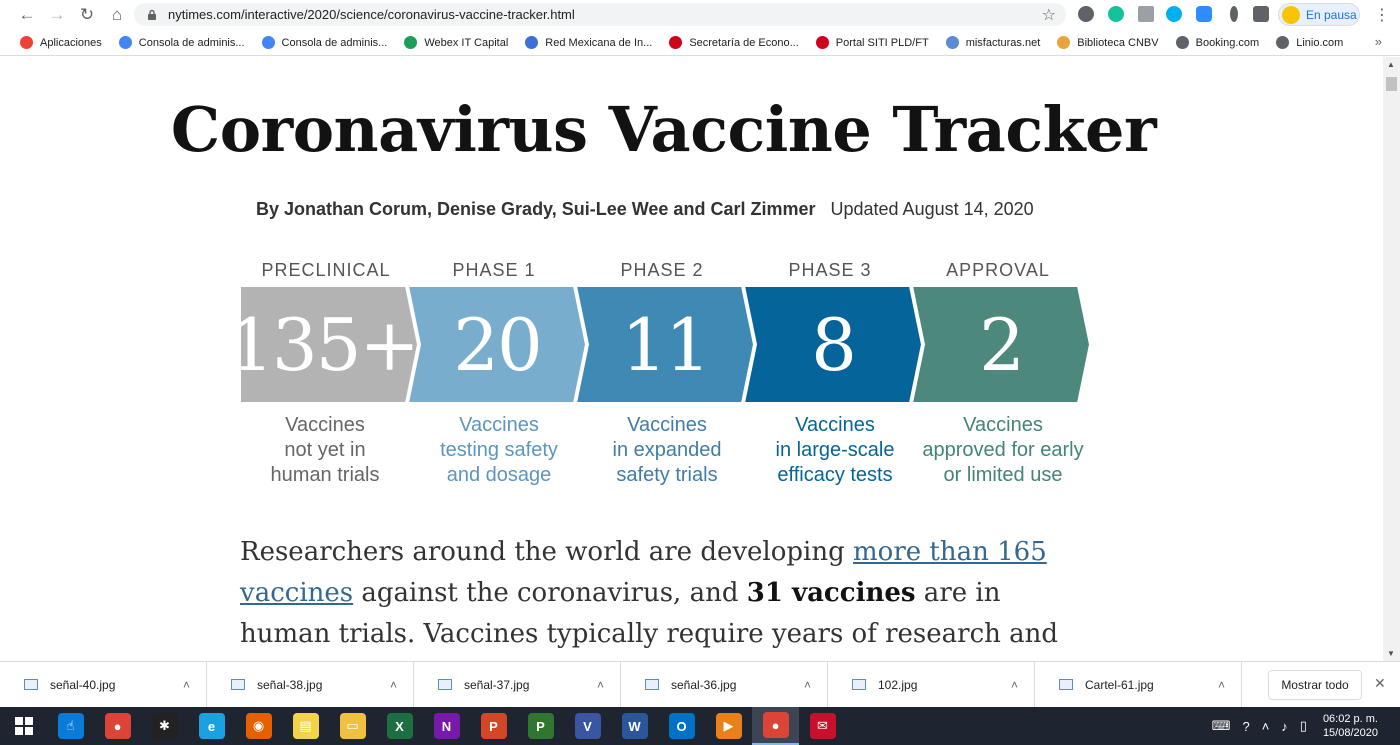 This screenshot has width=1400, height=745. What do you see at coordinates (70, 726) in the screenshot?
I see `taskbar-app: ☝` at bounding box center [70, 726].